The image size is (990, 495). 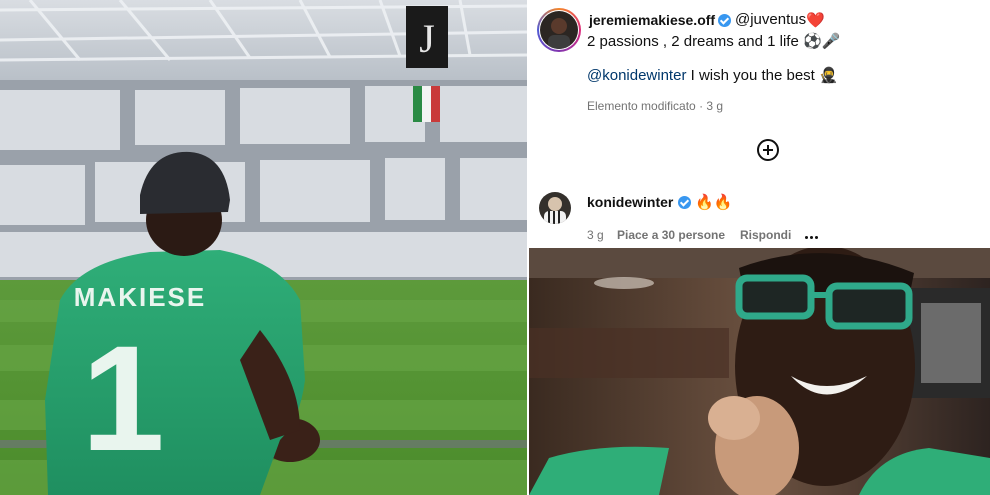 What do you see at coordinates (812, 235) in the screenshot?
I see `more-options-icon` at bounding box center [812, 235].